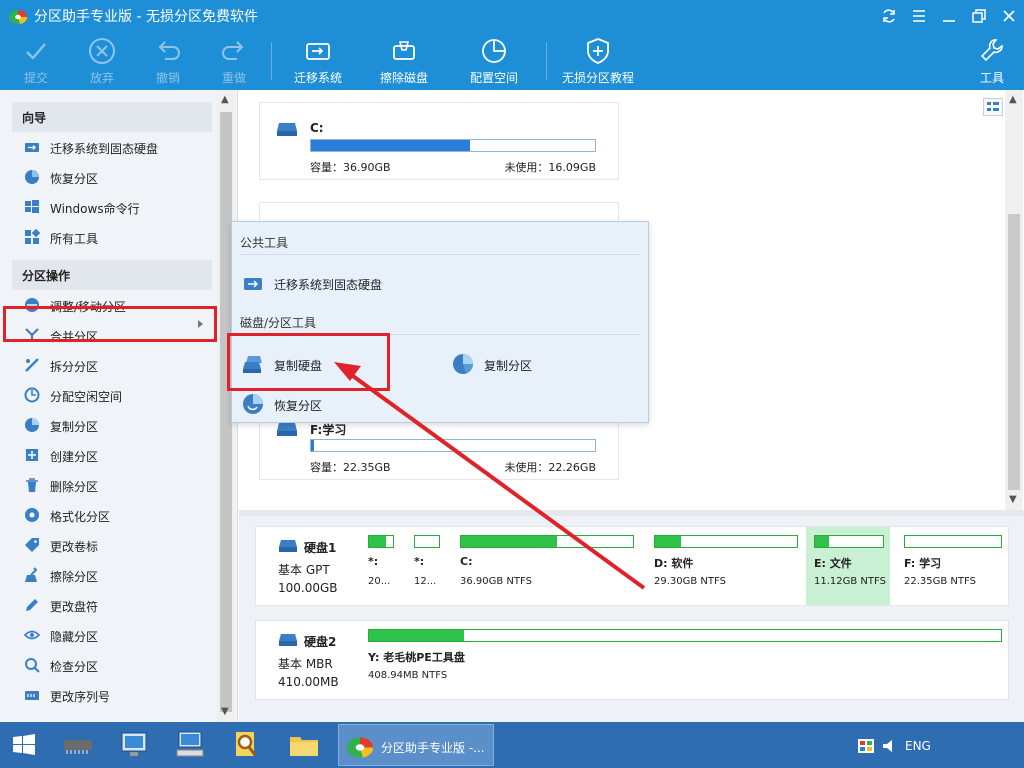  I want to click on flyout-item-migrate-ssd: 迁移系统到固态硬盘, so click(332, 283).